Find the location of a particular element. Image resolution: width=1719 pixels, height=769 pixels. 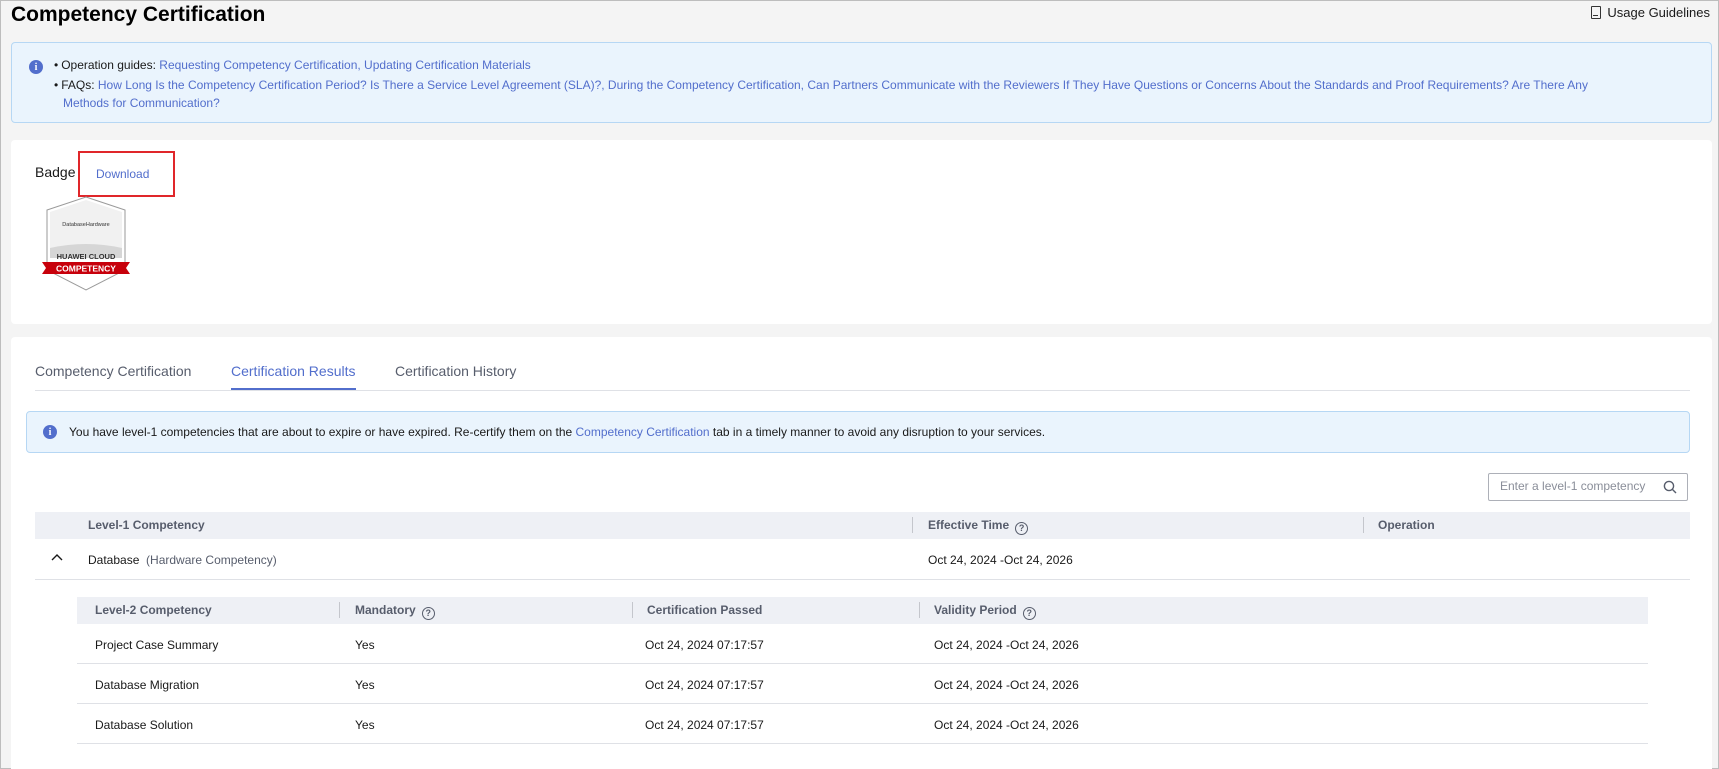

competency-type: (Hardware Competency) is located at coordinates (211, 560).